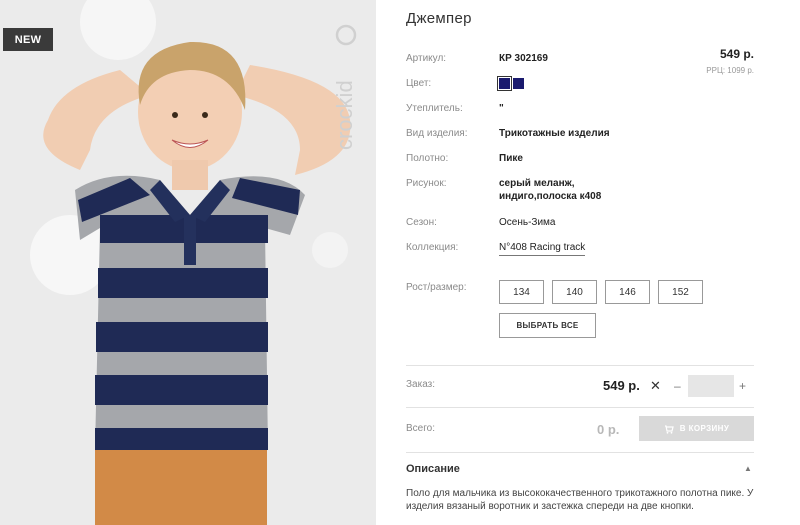 Image resolution: width=800 pixels, height=525 pixels. I want to click on quantity-decrease-button: –, so click(677, 386).